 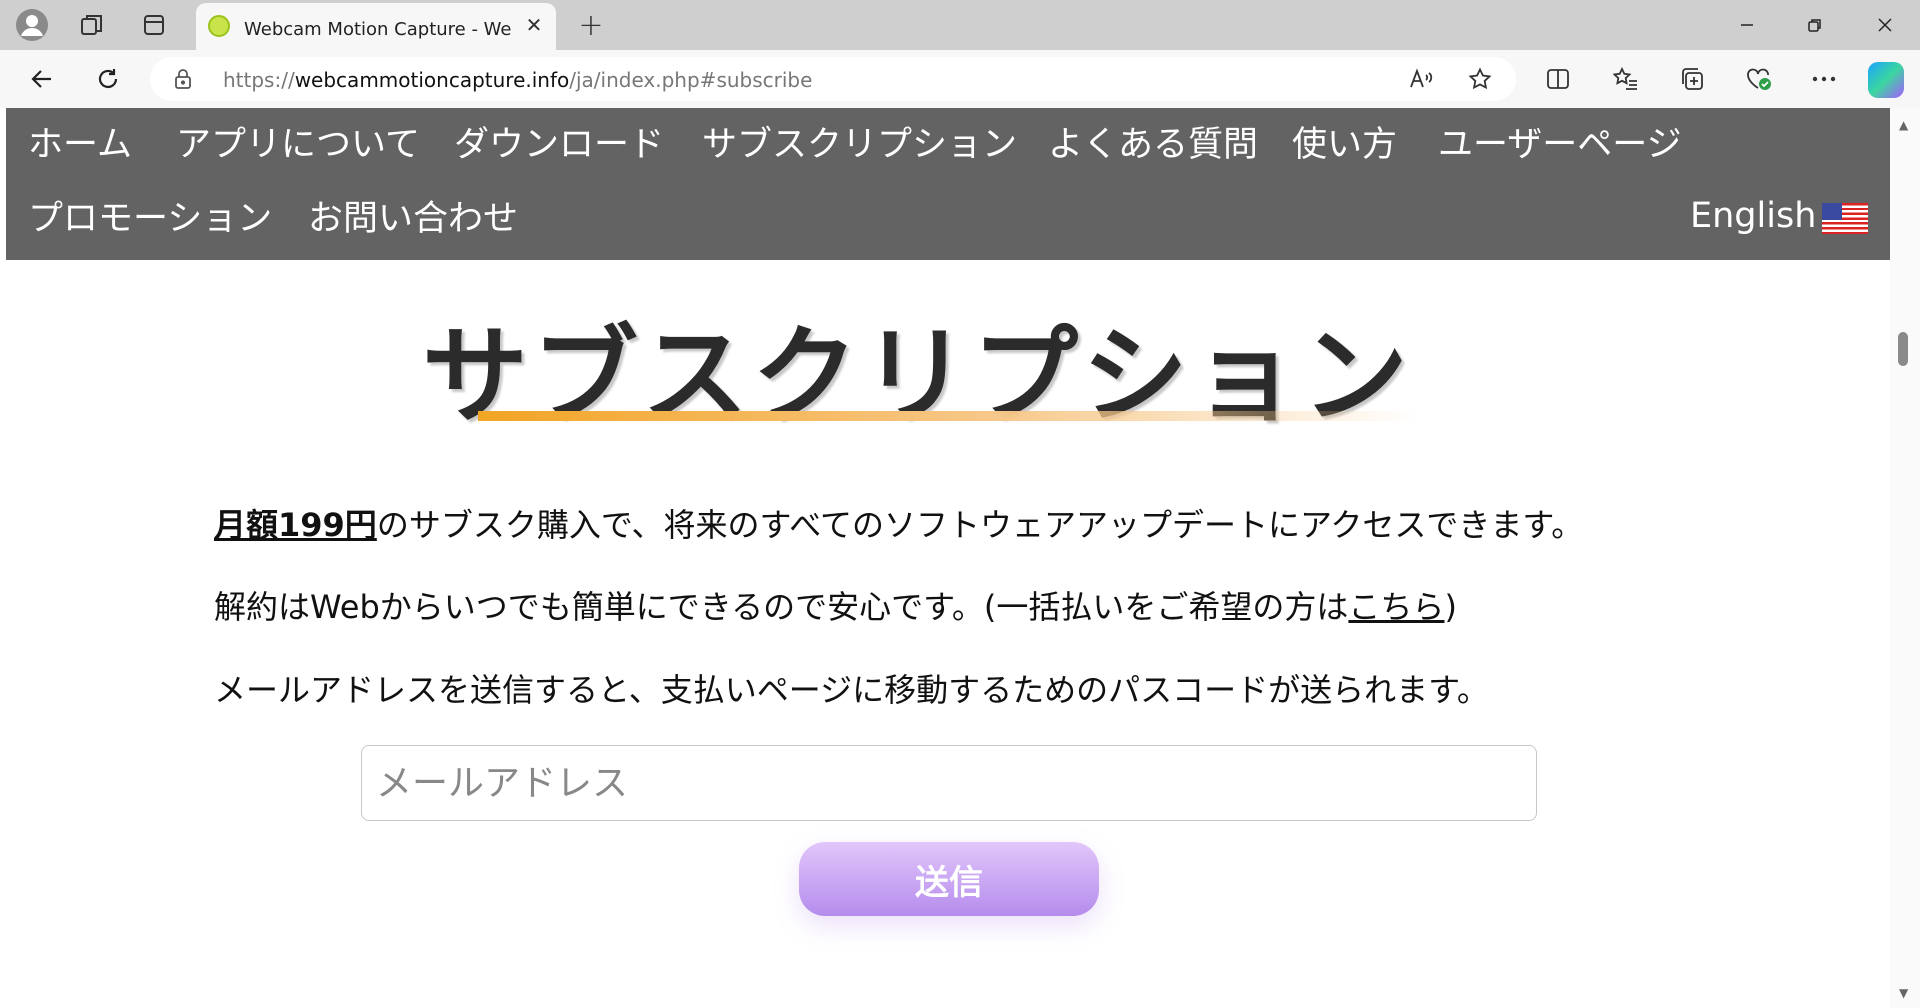 What do you see at coordinates (1845, 218) in the screenshot?
I see `us-flag-icon` at bounding box center [1845, 218].